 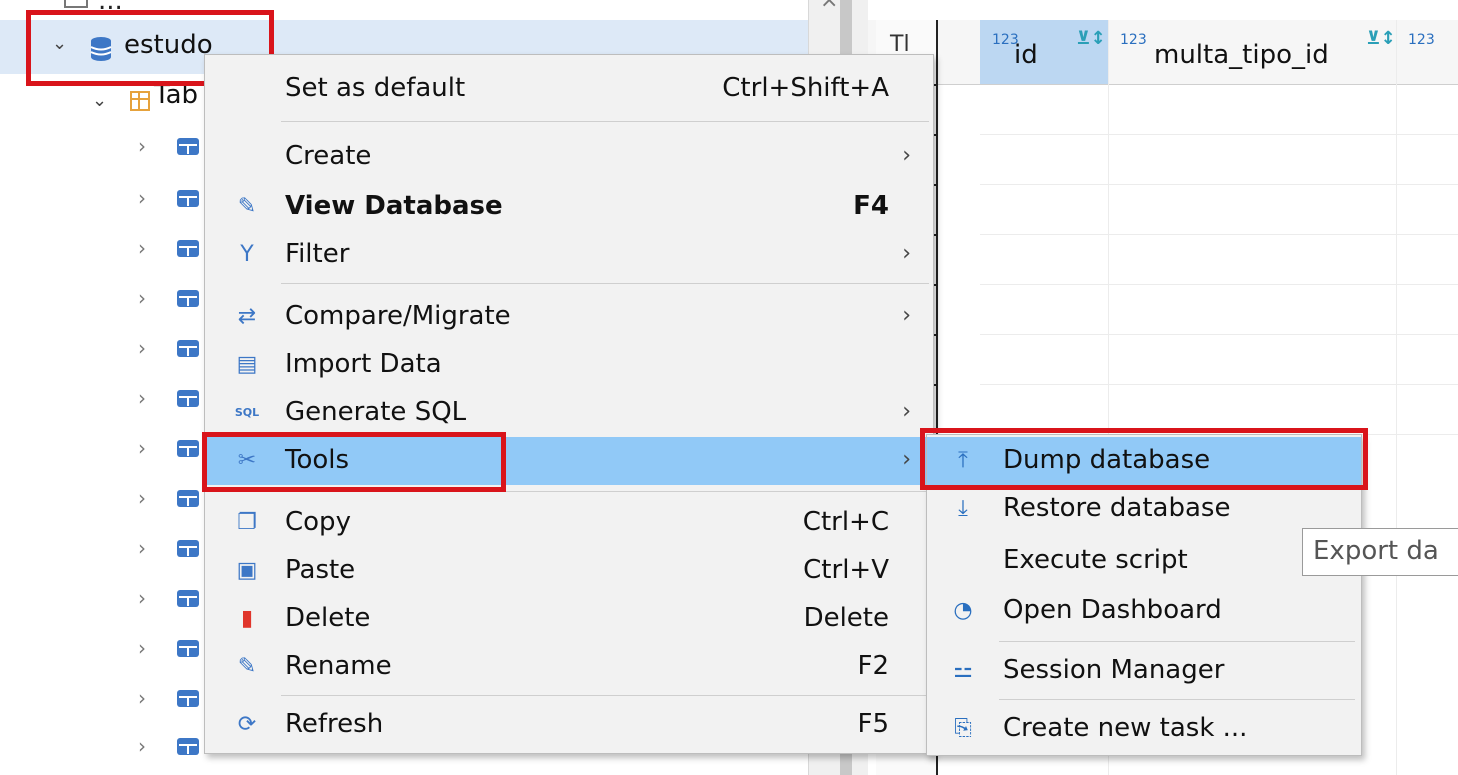 I want to click on menu-item-rename: ✎ Rename F2, so click(x=569, y=667).